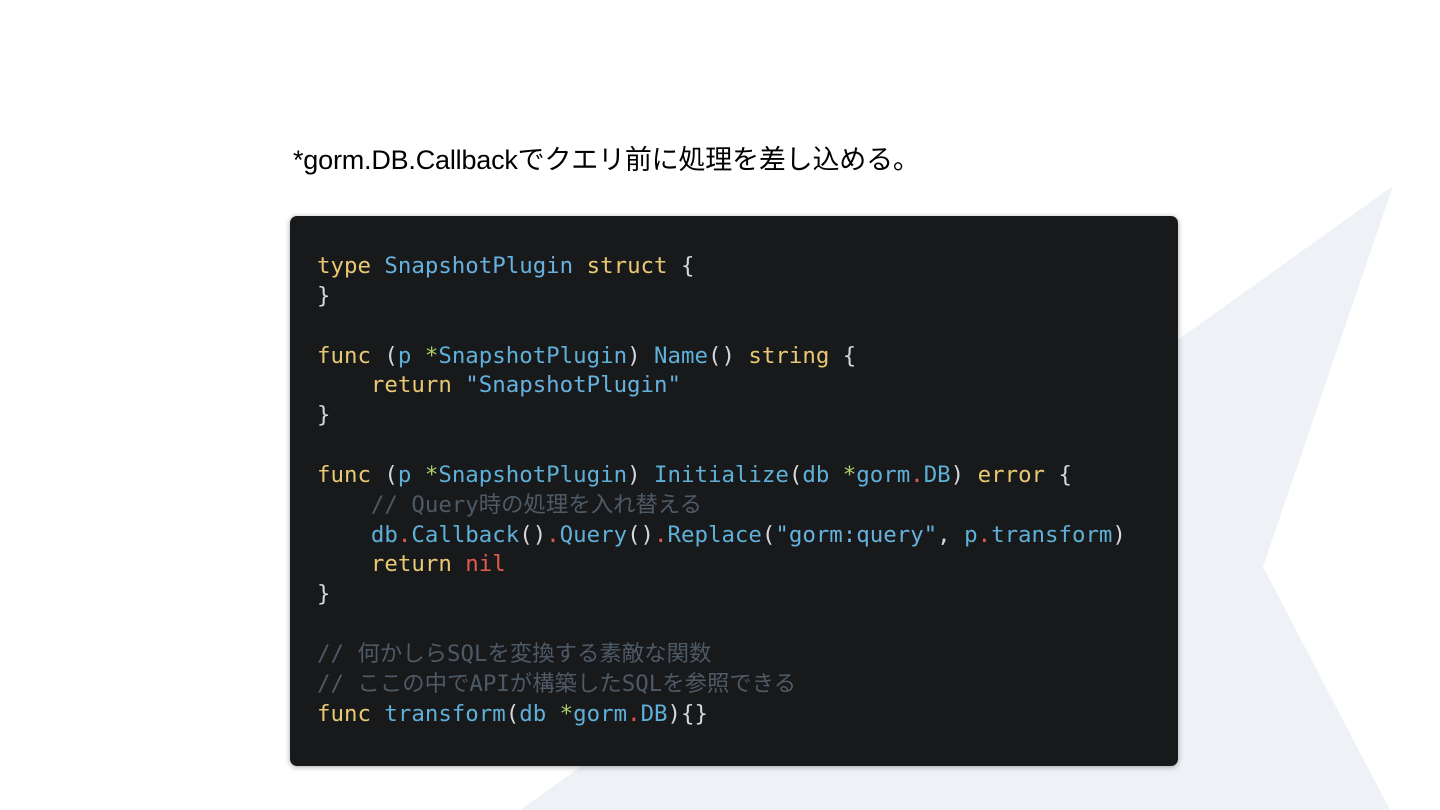  Describe the element at coordinates (721, 655) in the screenshot. I see `code-line-14: // 何かしらSQLを変換する素敵な関数` at that location.